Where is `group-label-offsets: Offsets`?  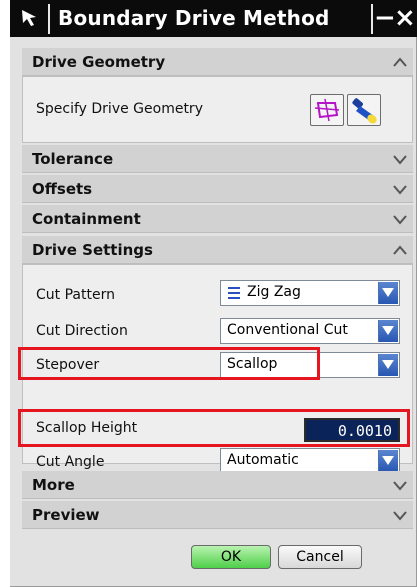 group-label-offsets: Offsets is located at coordinates (62, 189).